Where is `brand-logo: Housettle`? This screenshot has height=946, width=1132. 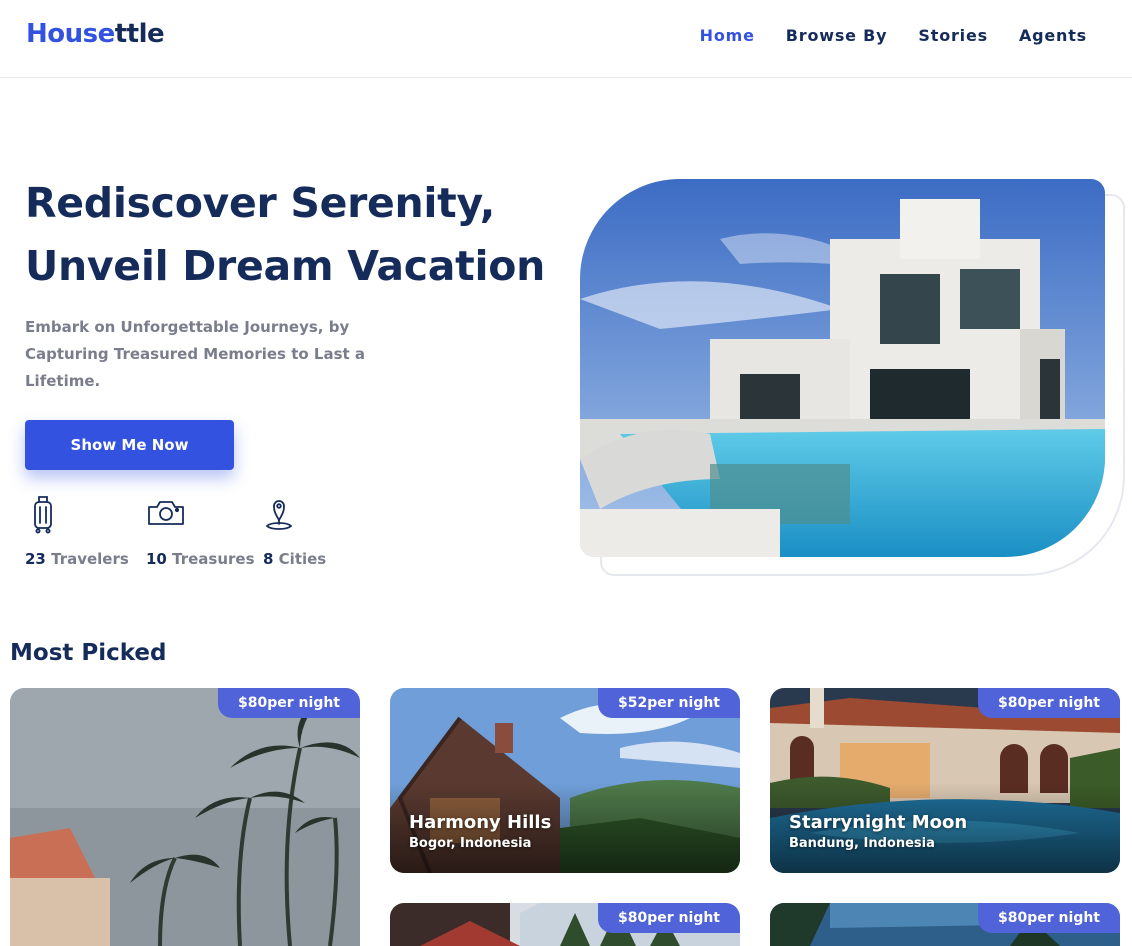 brand-logo: Housettle is located at coordinates (95, 34).